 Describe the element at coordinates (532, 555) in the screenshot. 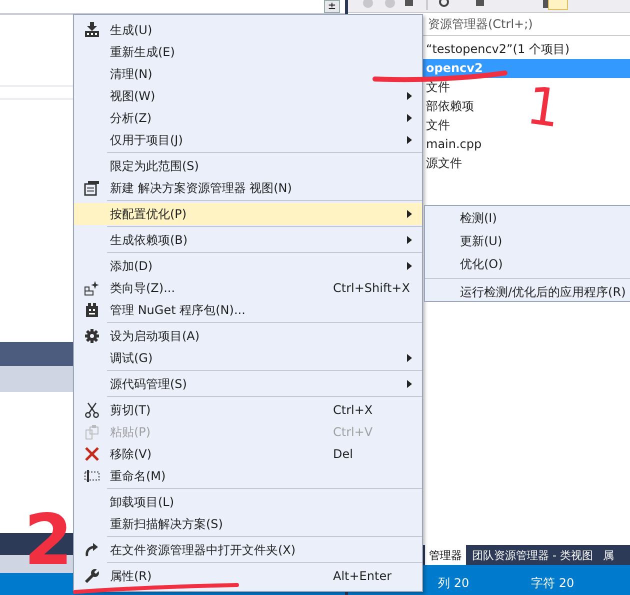

I see `panel-tab: 团队资源管理器 - 类视图` at that location.